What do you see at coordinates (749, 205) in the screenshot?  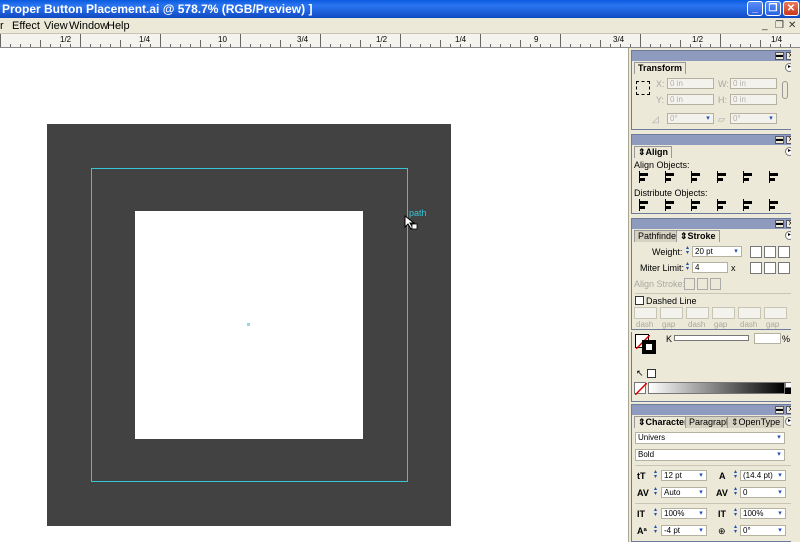 I see `horizontal-distribute-center-icon` at bounding box center [749, 205].